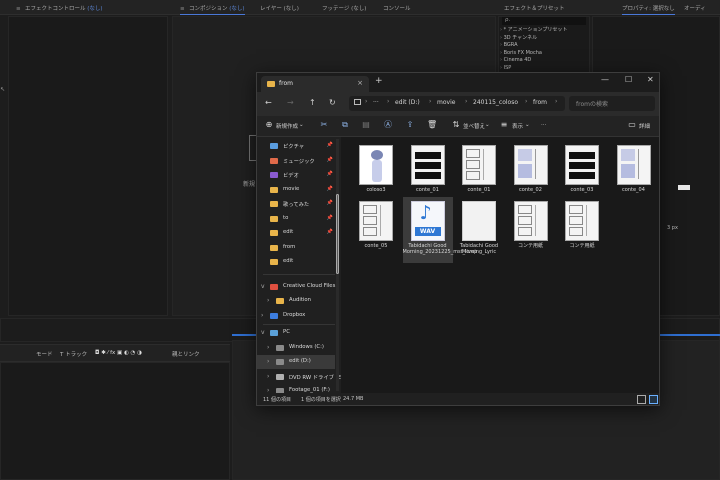 The height and width of the screenshot is (480, 720). Describe the element at coordinates (290, 102) in the screenshot. I see `forward-arrow-icon: →` at that location.